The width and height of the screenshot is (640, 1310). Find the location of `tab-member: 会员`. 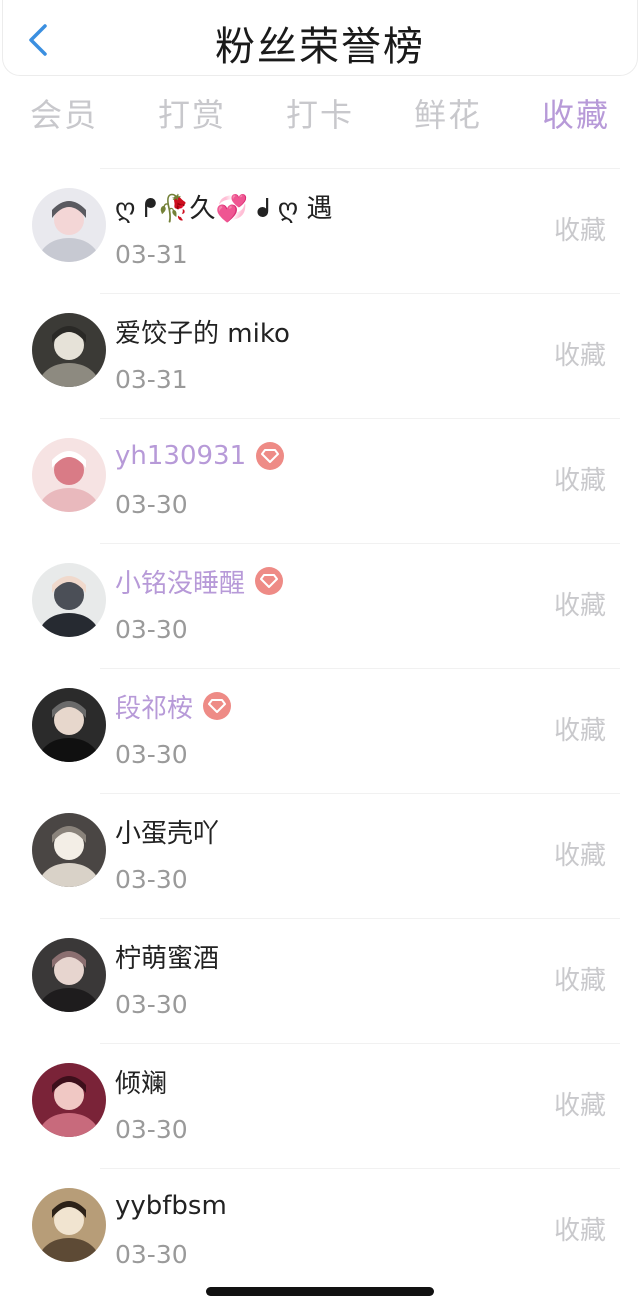

tab-member: 会员 is located at coordinates (64, 115).